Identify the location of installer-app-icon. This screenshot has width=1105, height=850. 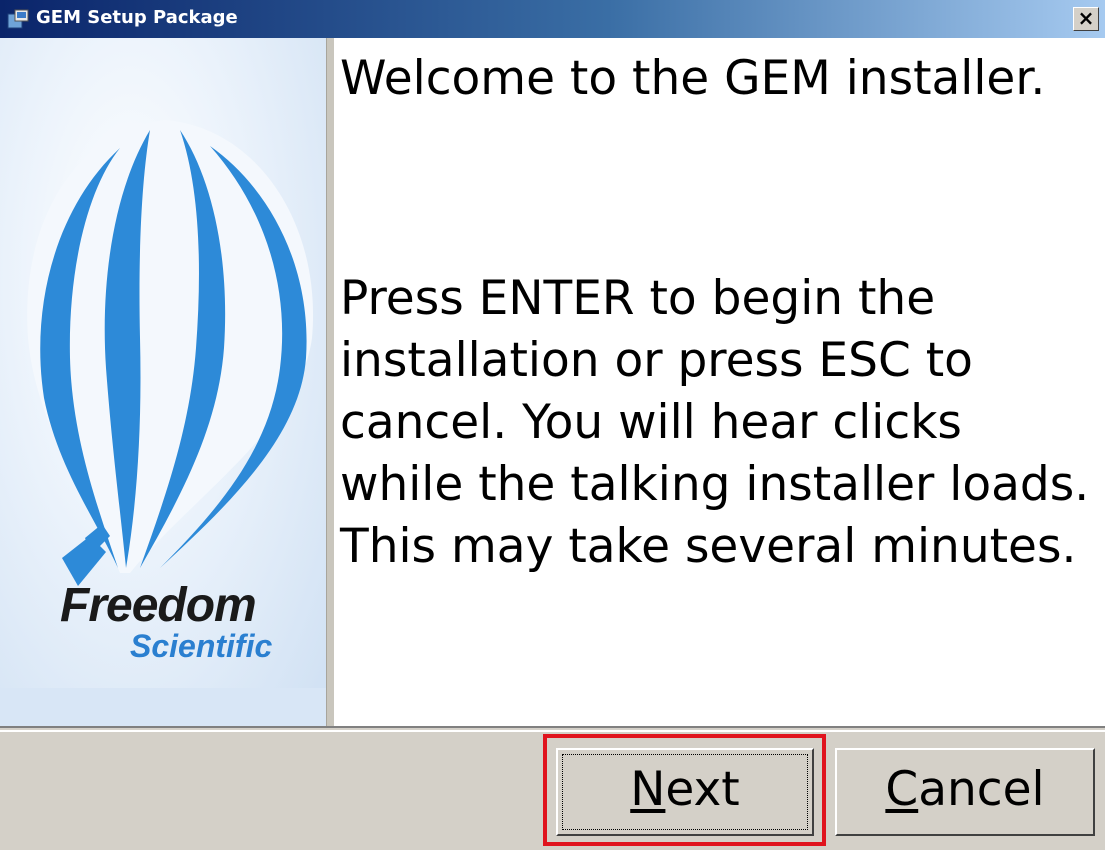
(18, 19).